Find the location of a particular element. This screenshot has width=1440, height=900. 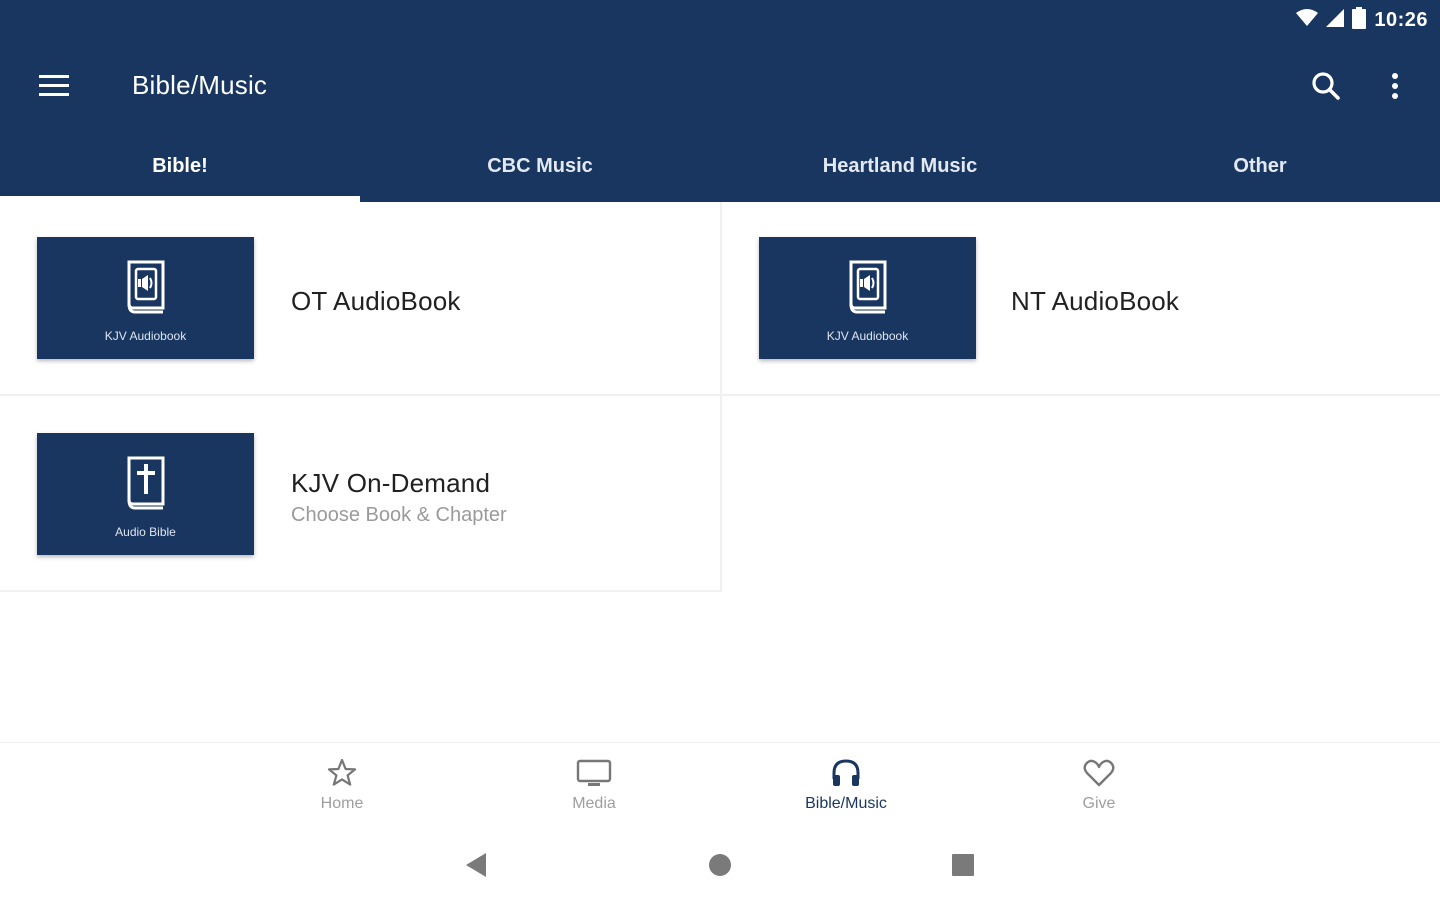

nav-give: Give is located at coordinates (1099, 790).